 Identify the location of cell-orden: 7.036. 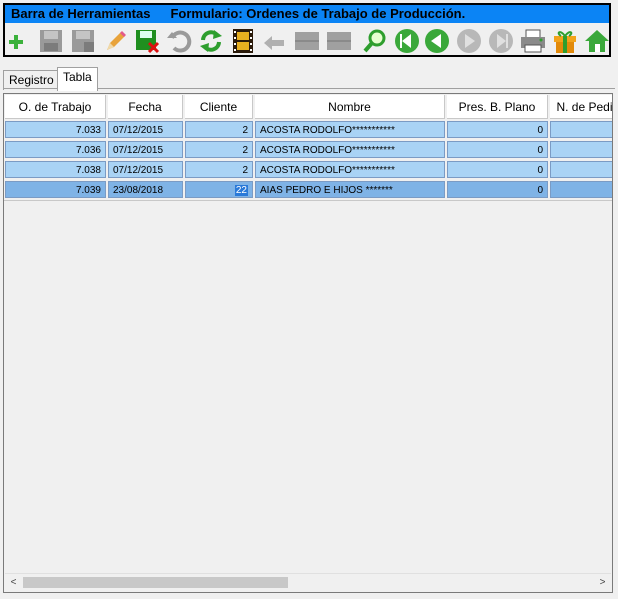
(55, 149).